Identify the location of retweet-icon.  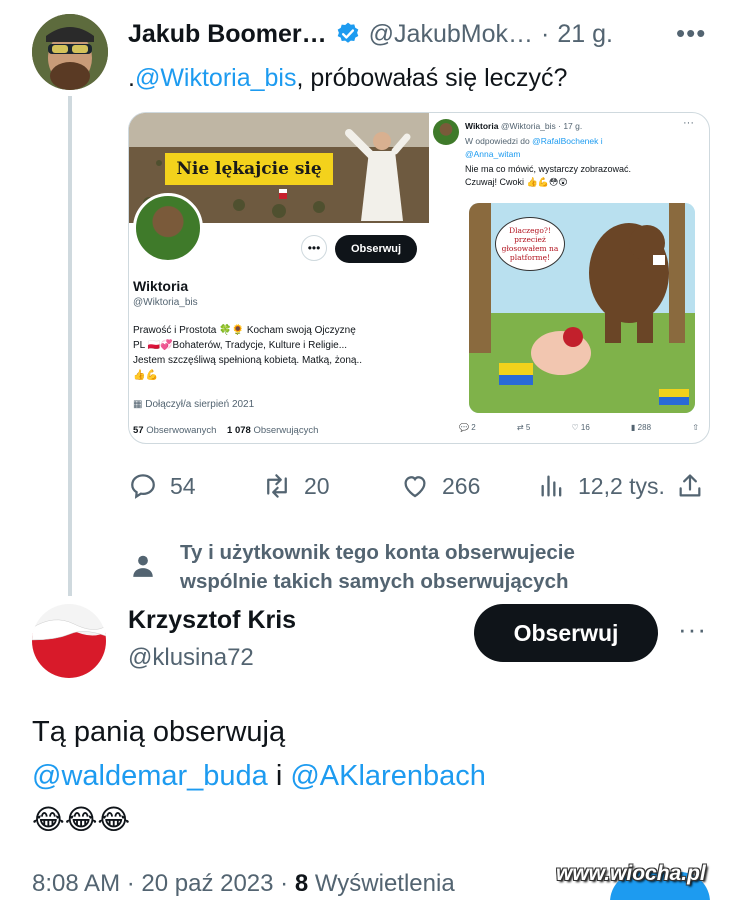
(277, 486).